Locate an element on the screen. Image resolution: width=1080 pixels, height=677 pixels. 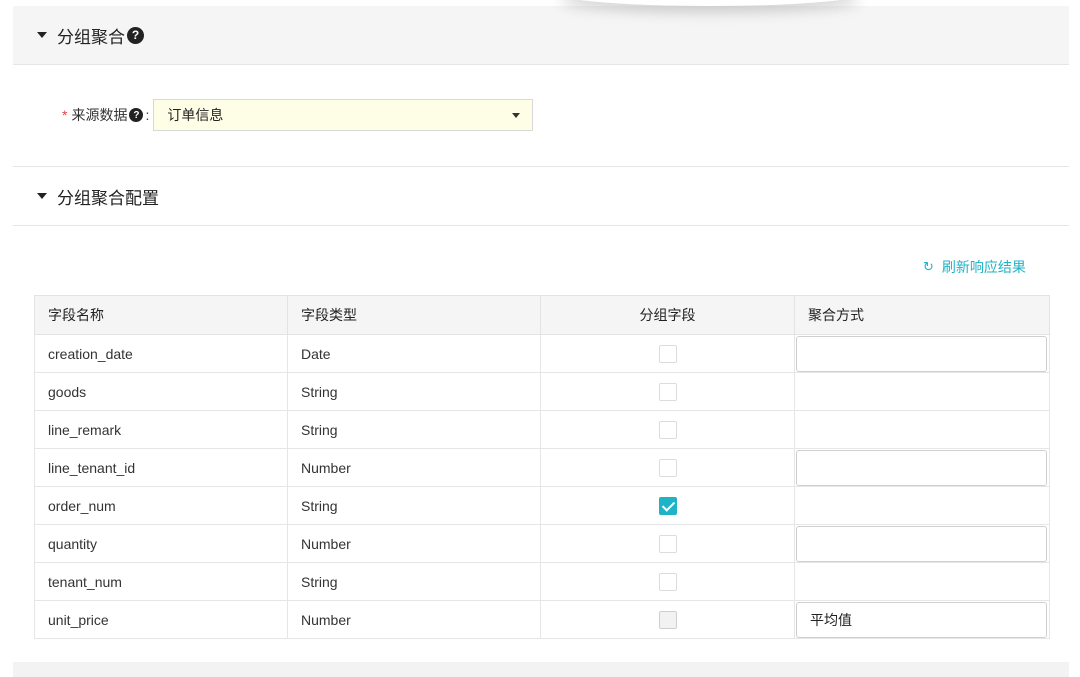
field-name-cell: tenant_num is located at coordinates (161, 581).